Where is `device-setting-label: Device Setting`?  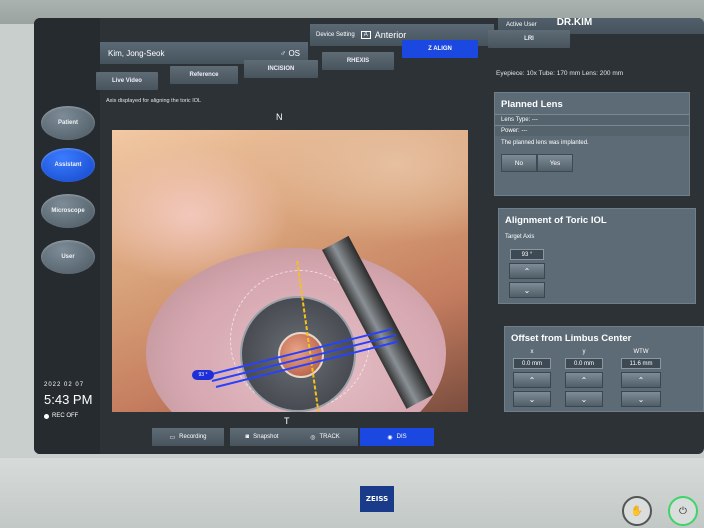
device-setting-label: Device Setting is located at coordinates (335, 35).